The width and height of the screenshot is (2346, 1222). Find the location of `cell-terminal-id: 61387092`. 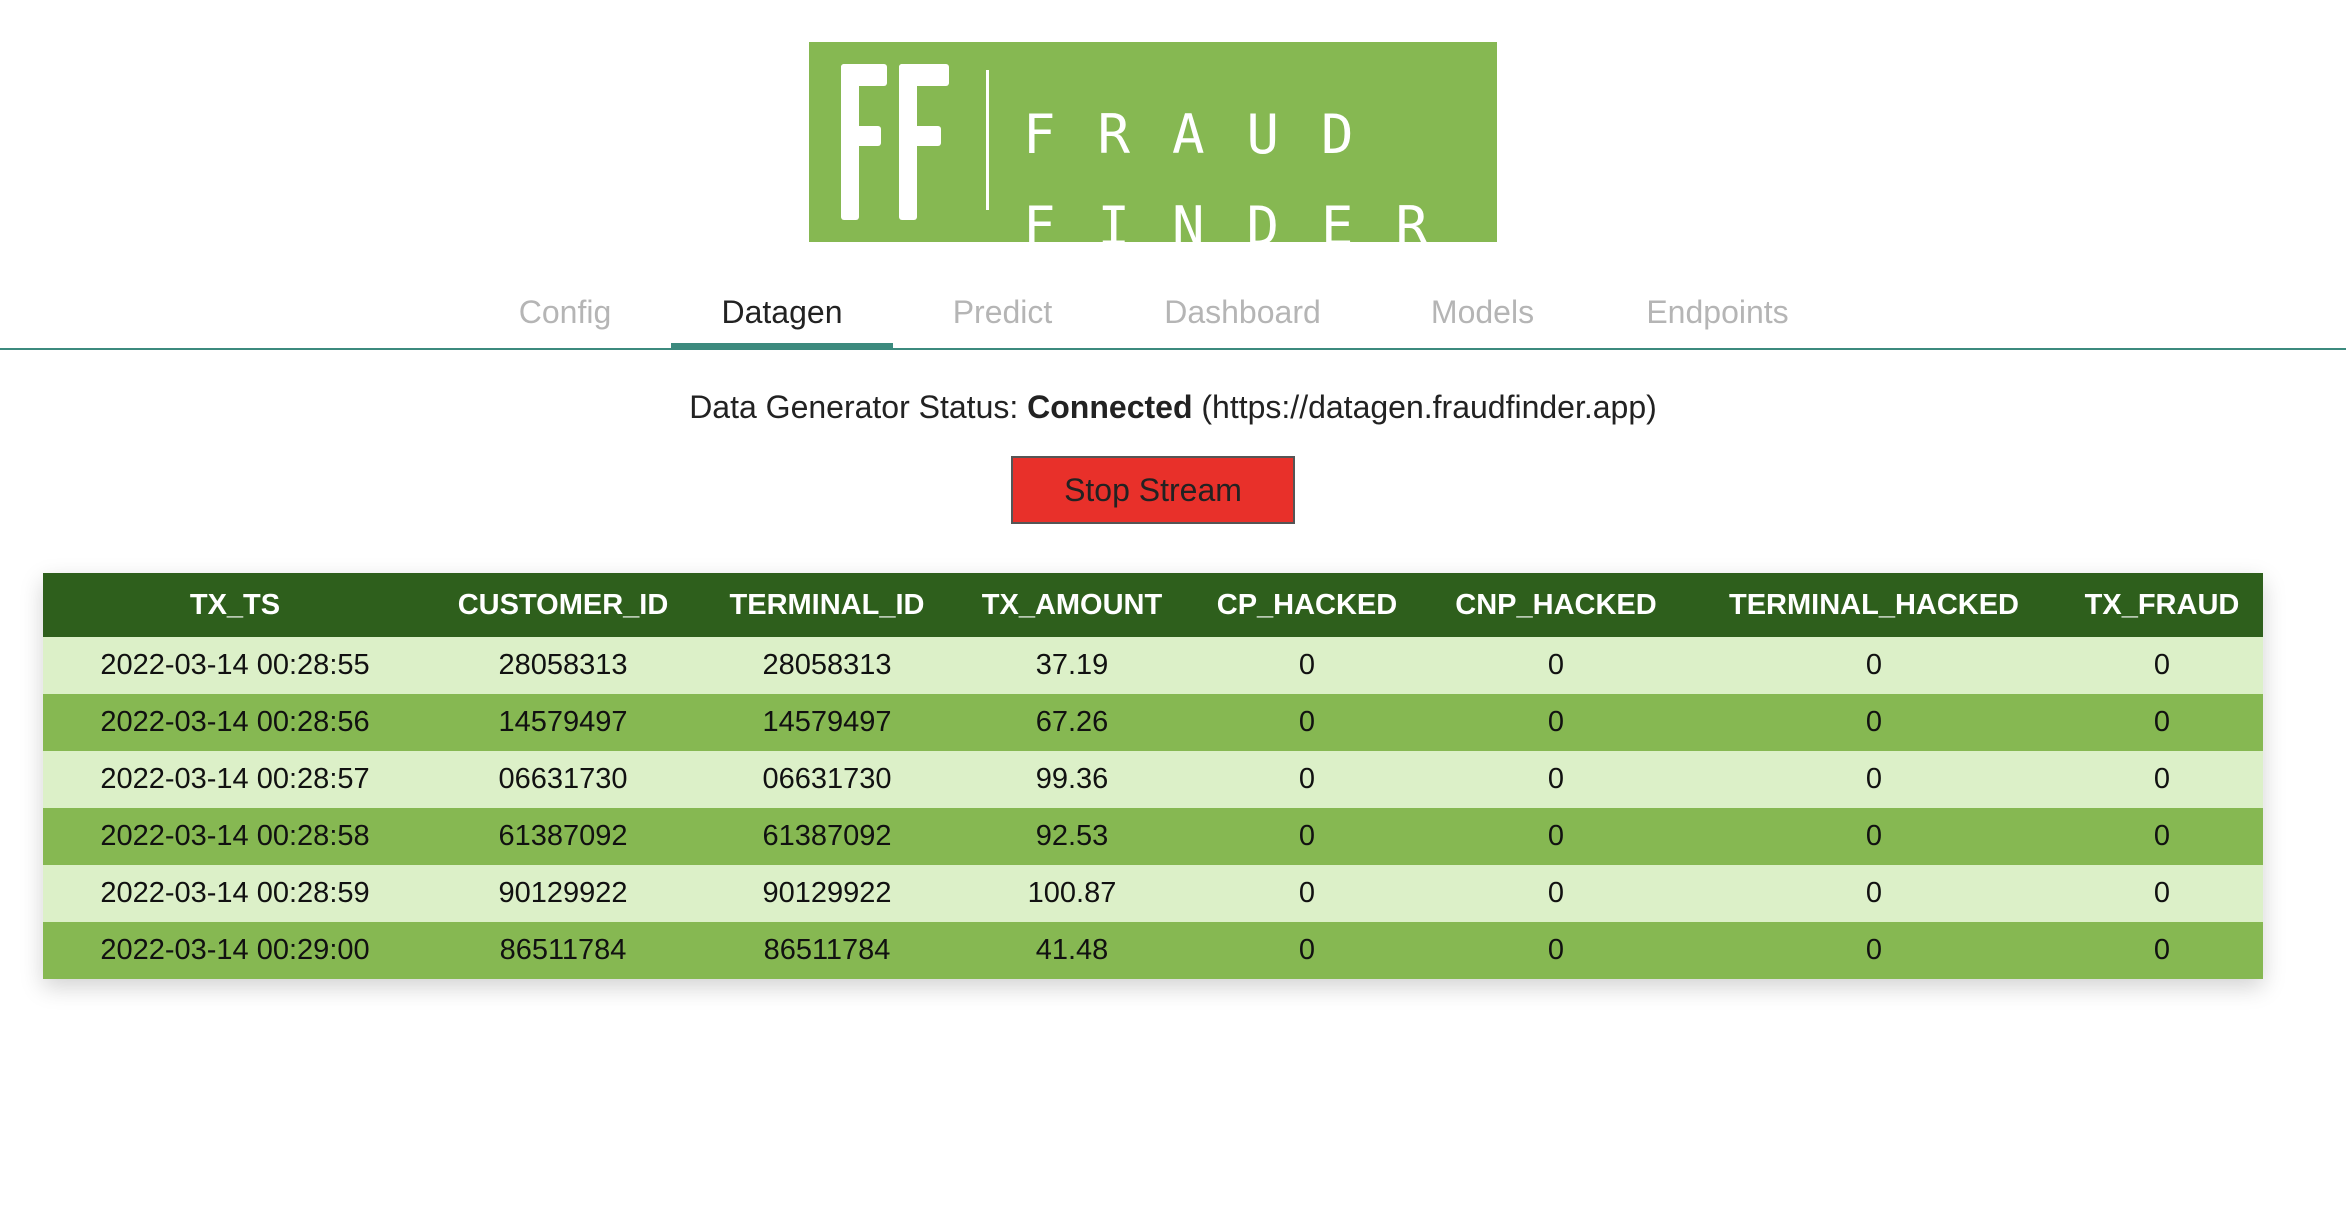

cell-terminal-id: 61387092 is located at coordinates (827, 836).